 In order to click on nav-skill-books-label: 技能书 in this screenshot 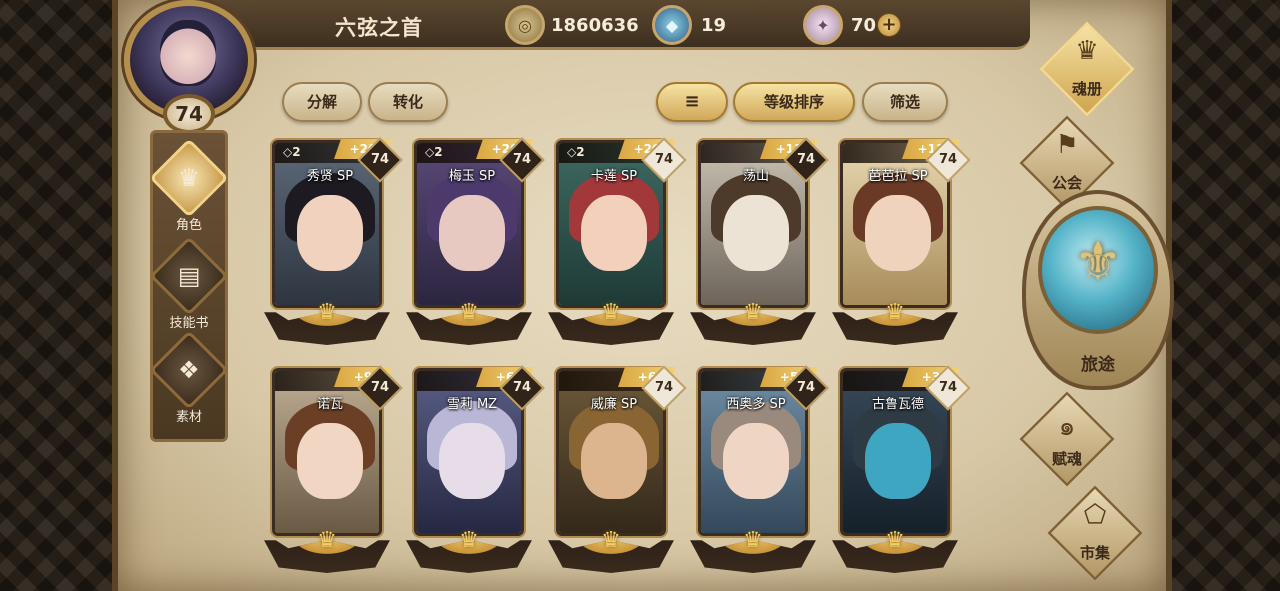, I will do `click(189, 323)`.